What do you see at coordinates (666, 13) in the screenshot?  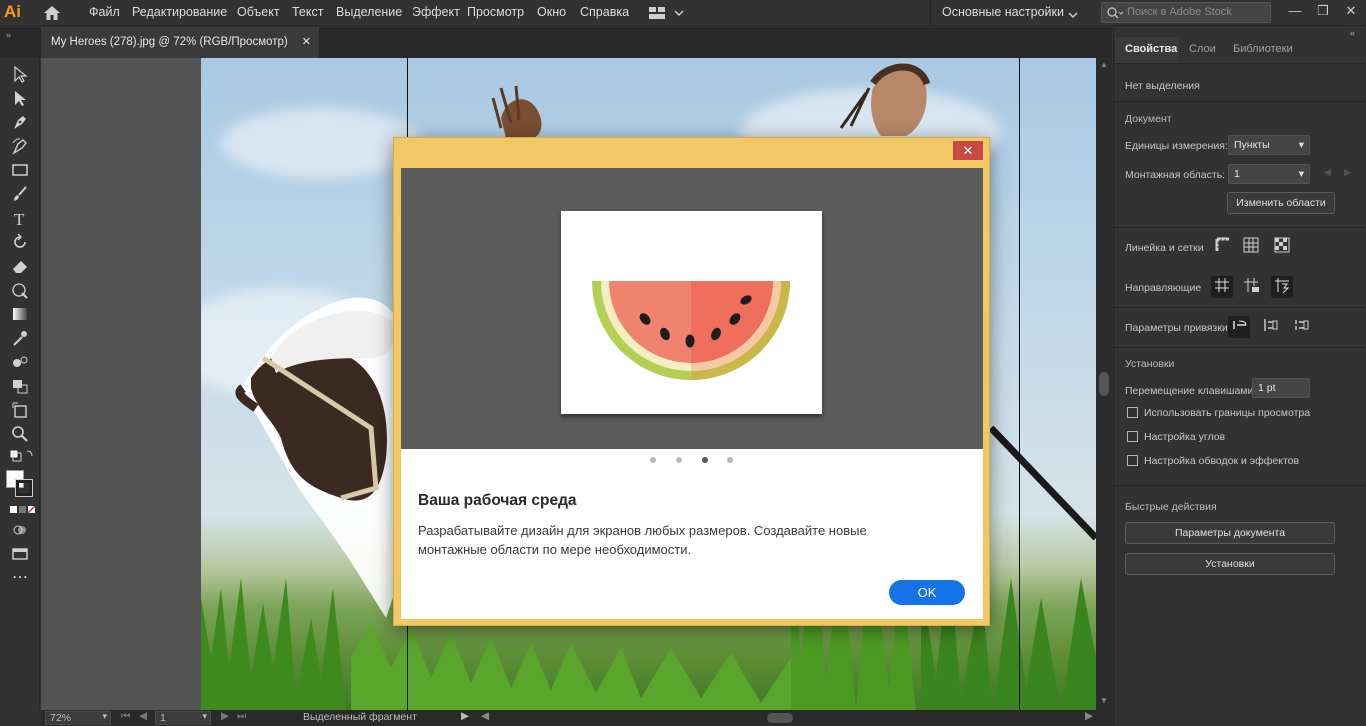 I see `arrange-documents-icon` at bounding box center [666, 13].